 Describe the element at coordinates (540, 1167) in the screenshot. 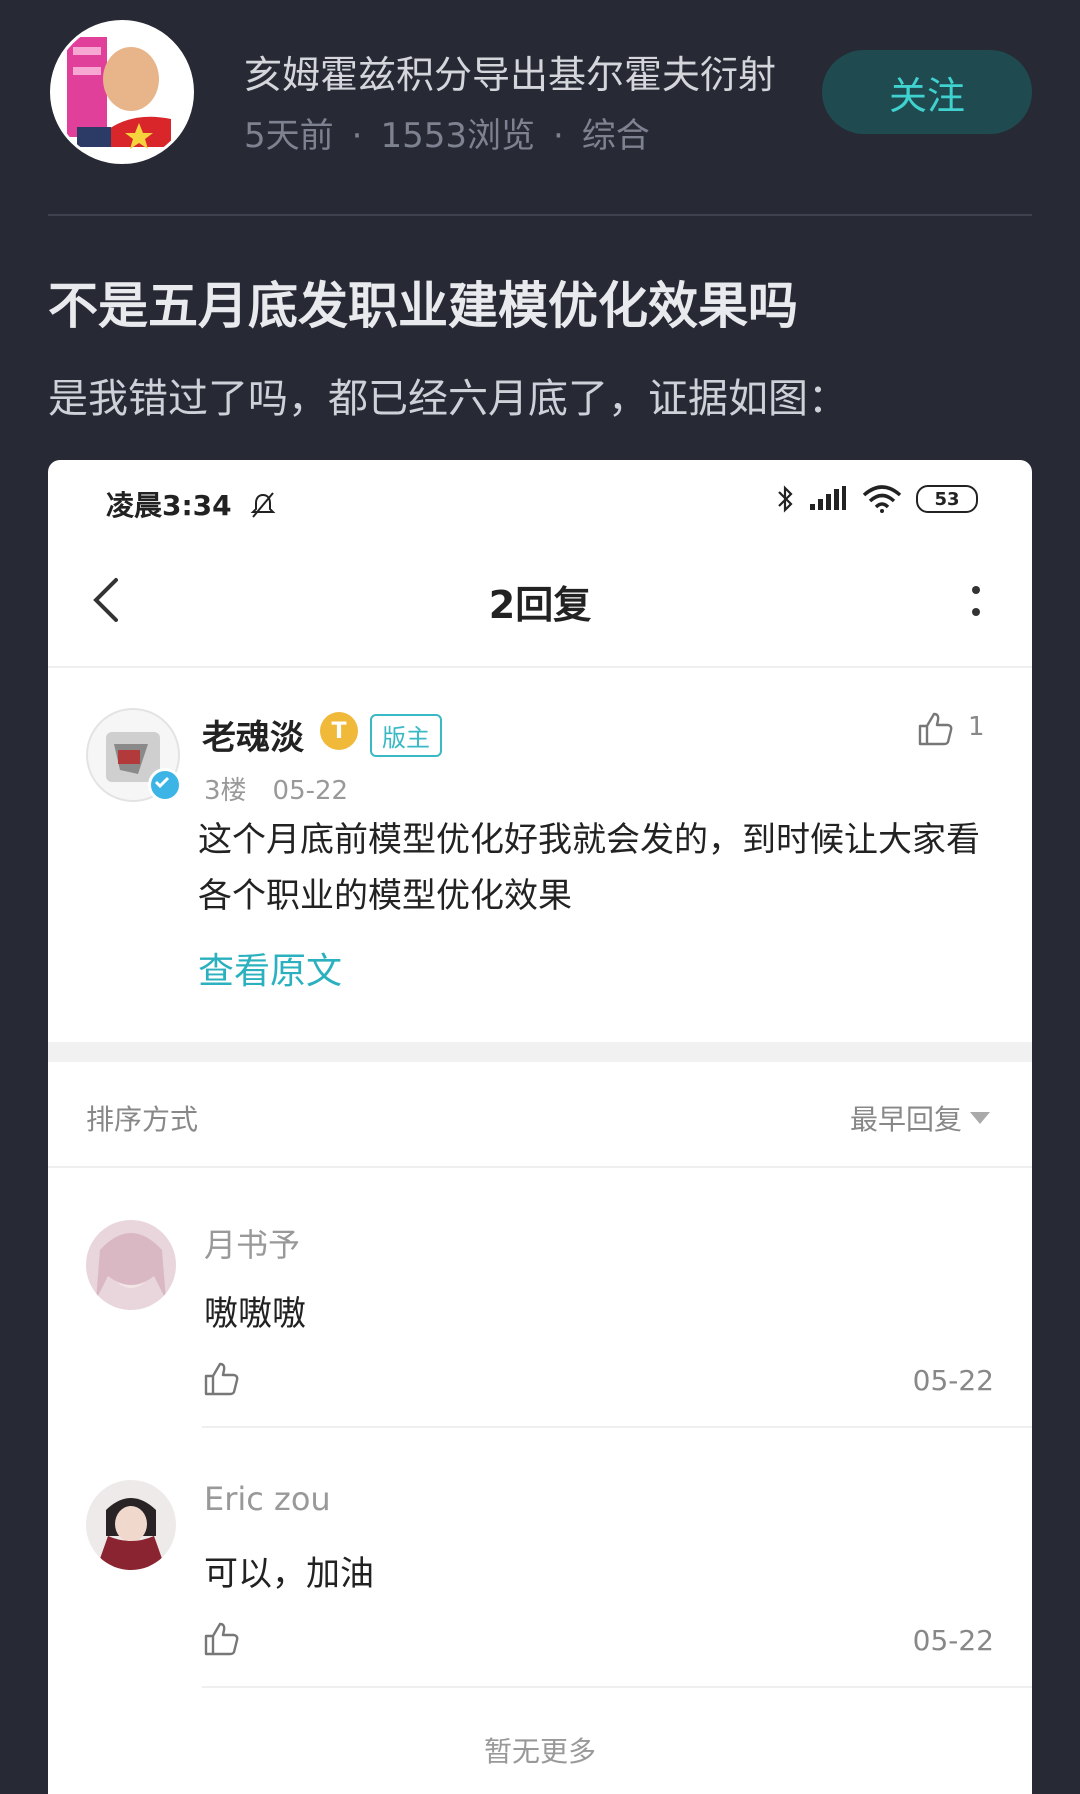

I see `sort-divider` at that location.